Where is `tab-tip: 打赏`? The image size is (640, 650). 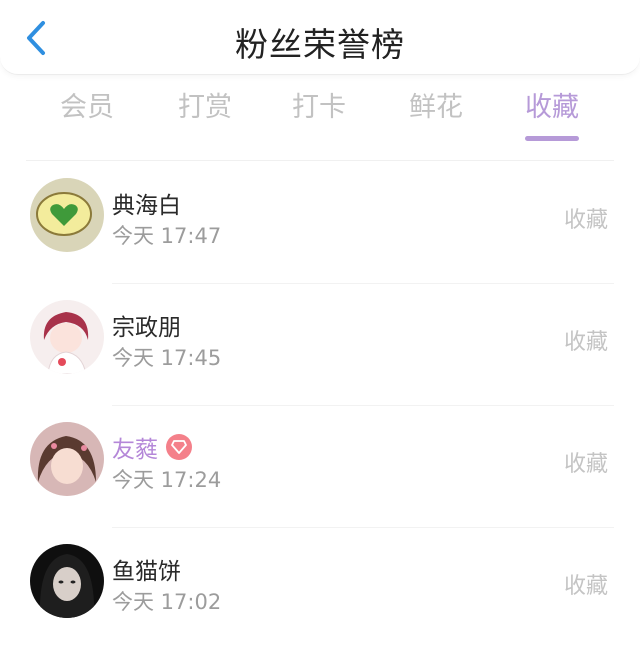
tab-tip: 打赏 is located at coordinates (205, 115).